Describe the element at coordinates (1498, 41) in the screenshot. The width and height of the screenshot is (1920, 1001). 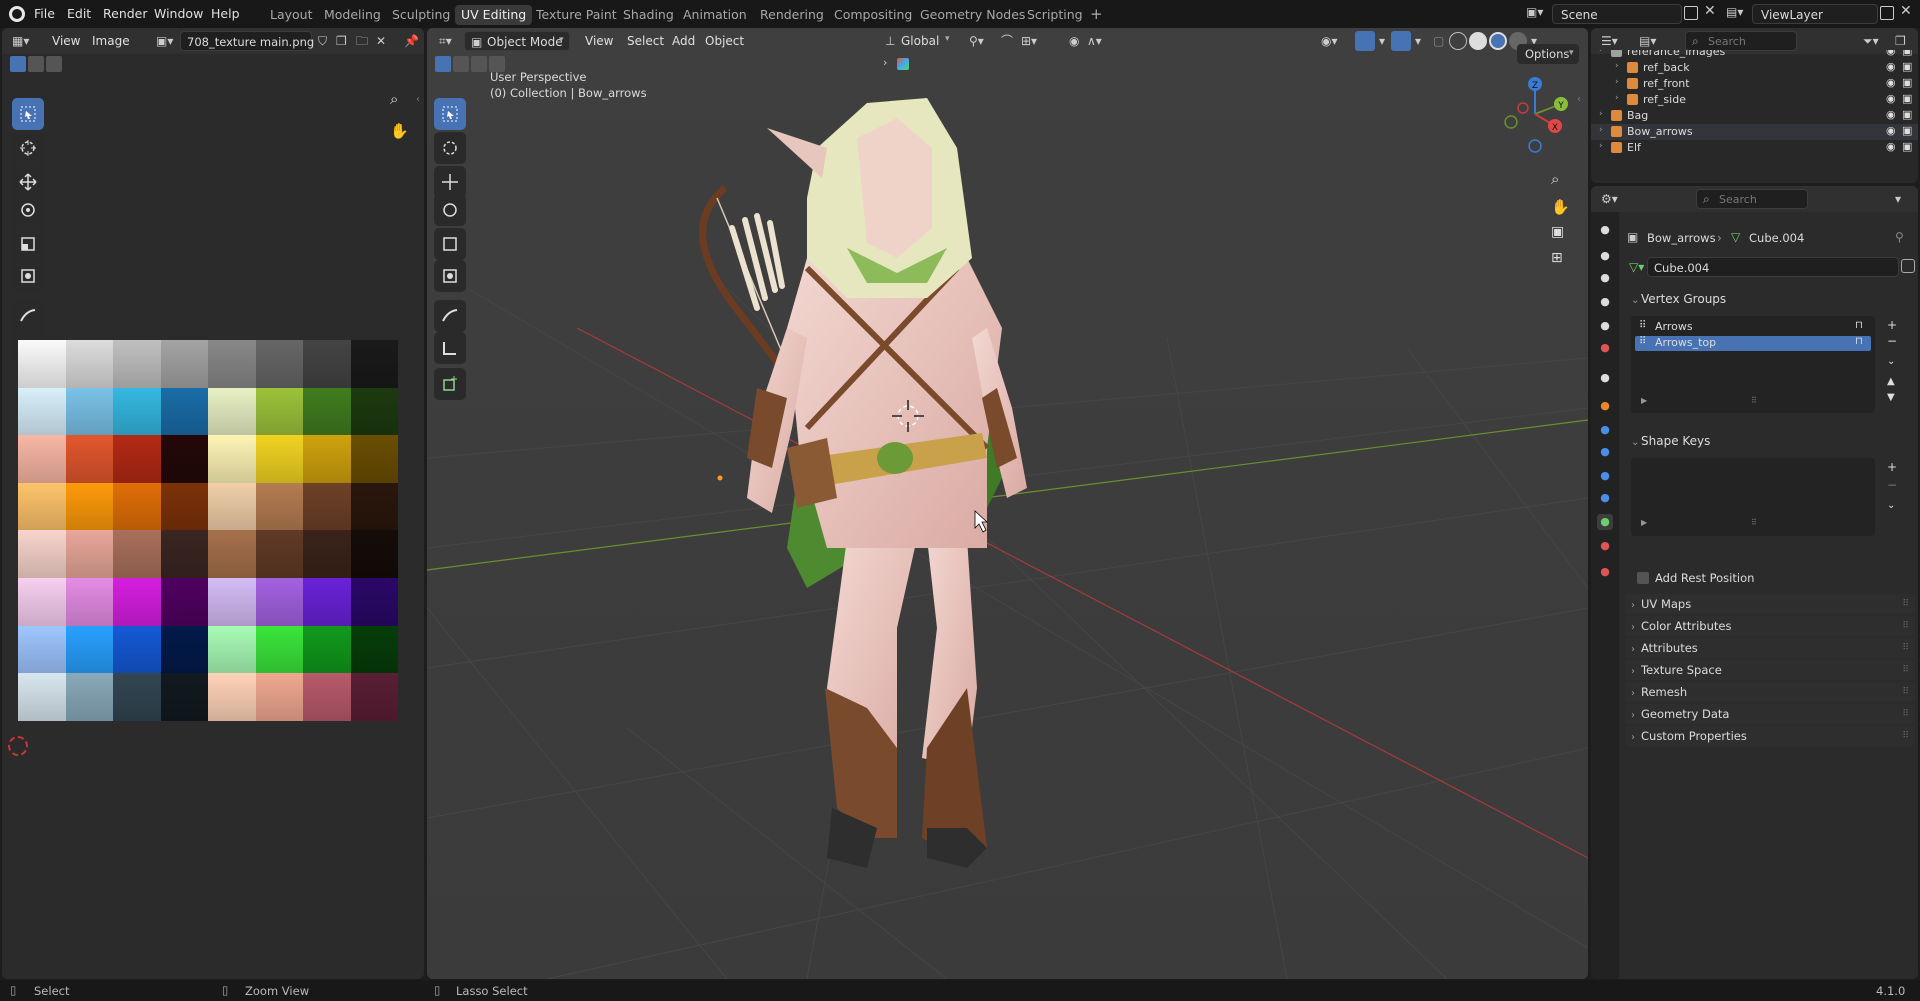
I see `material-shading-icon` at that location.